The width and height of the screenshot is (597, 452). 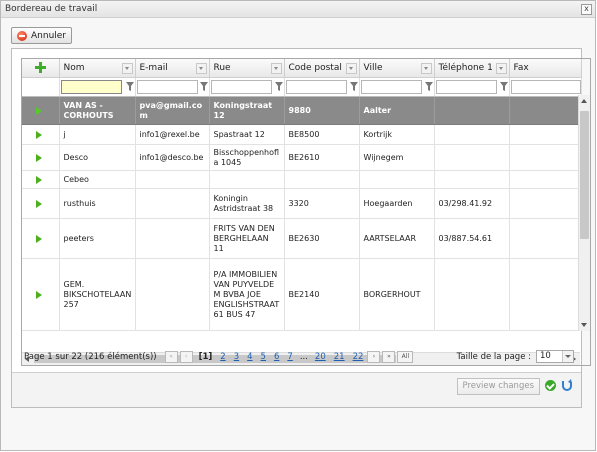 I want to click on scroll-thumb, so click(x=584, y=175).